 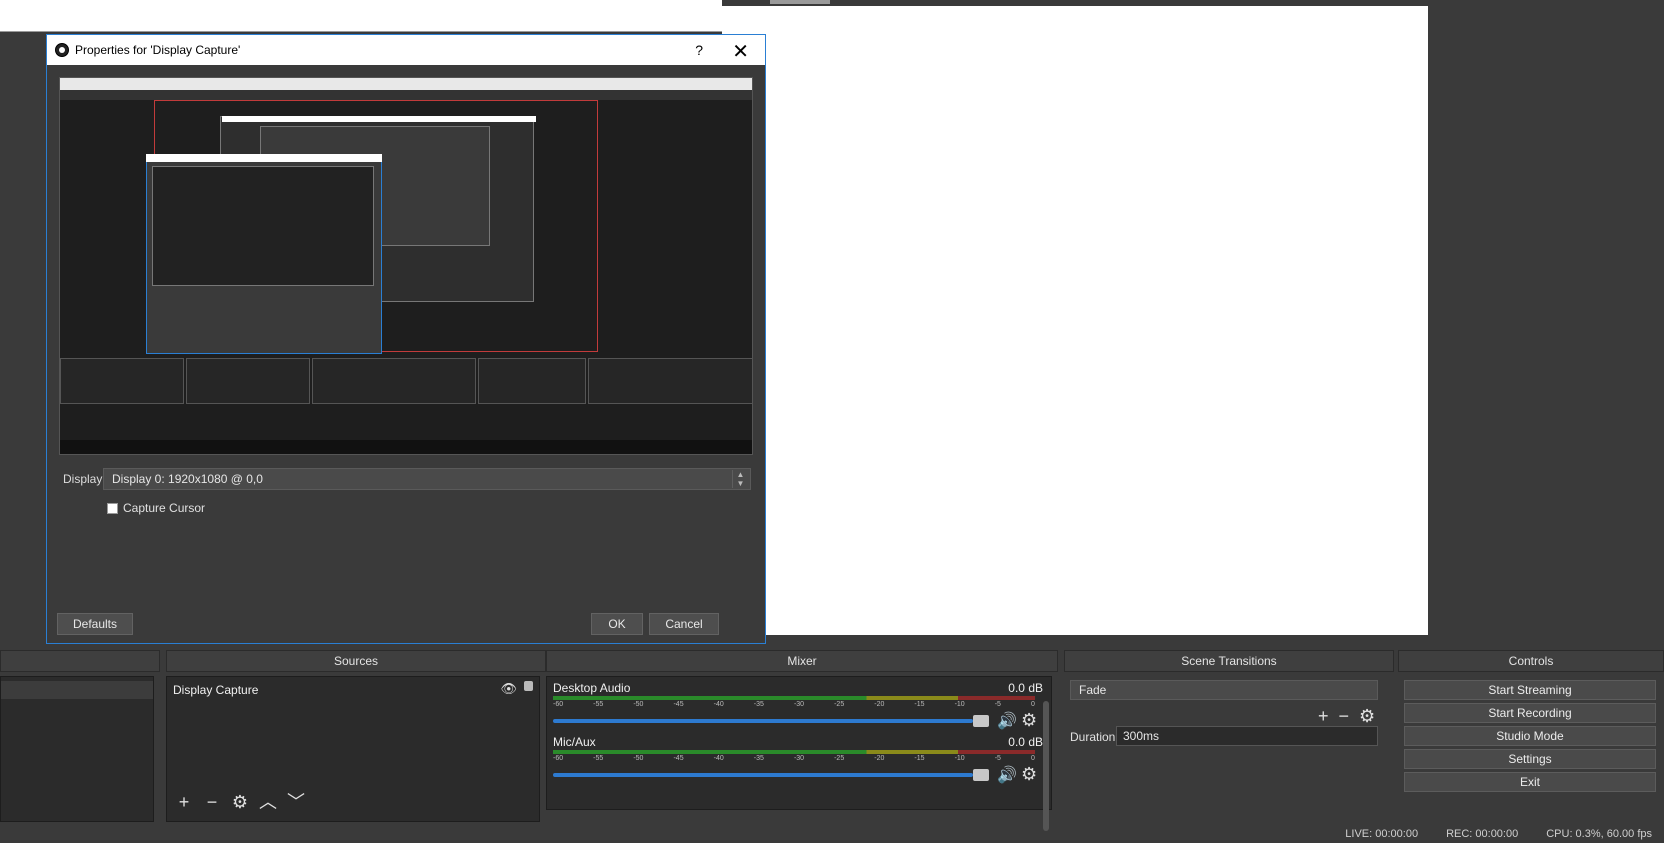 What do you see at coordinates (1323, 716) in the screenshot?
I see `add-transition-icon: +` at bounding box center [1323, 716].